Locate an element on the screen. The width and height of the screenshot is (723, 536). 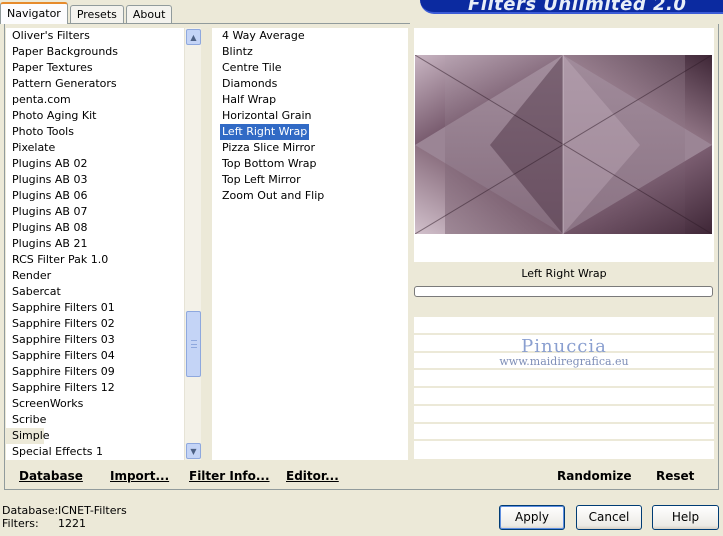
scroll-up-button: ▲ is located at coordinates (193, 37).